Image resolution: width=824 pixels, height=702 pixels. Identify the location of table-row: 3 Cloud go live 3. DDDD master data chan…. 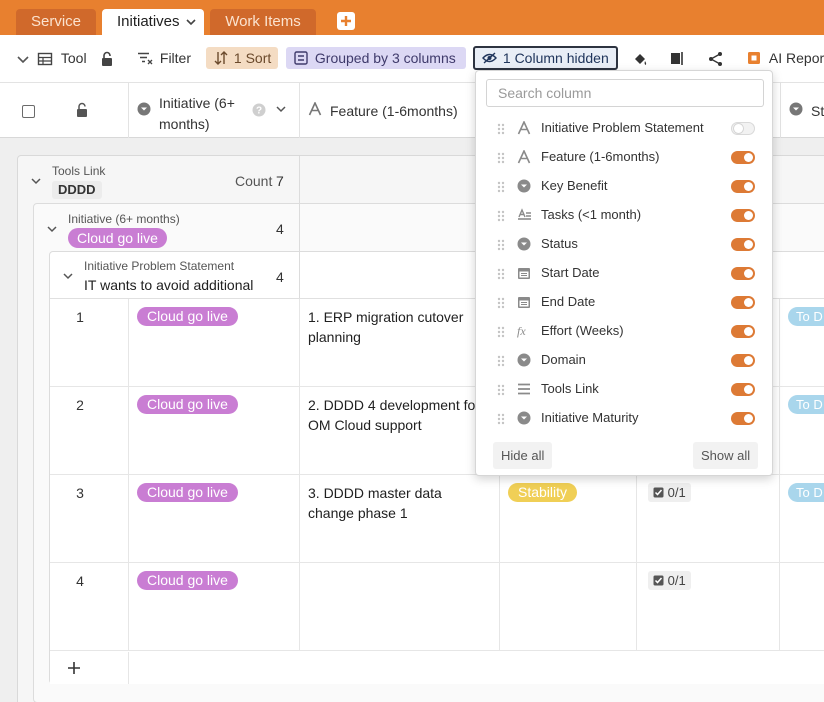
(437, 519).